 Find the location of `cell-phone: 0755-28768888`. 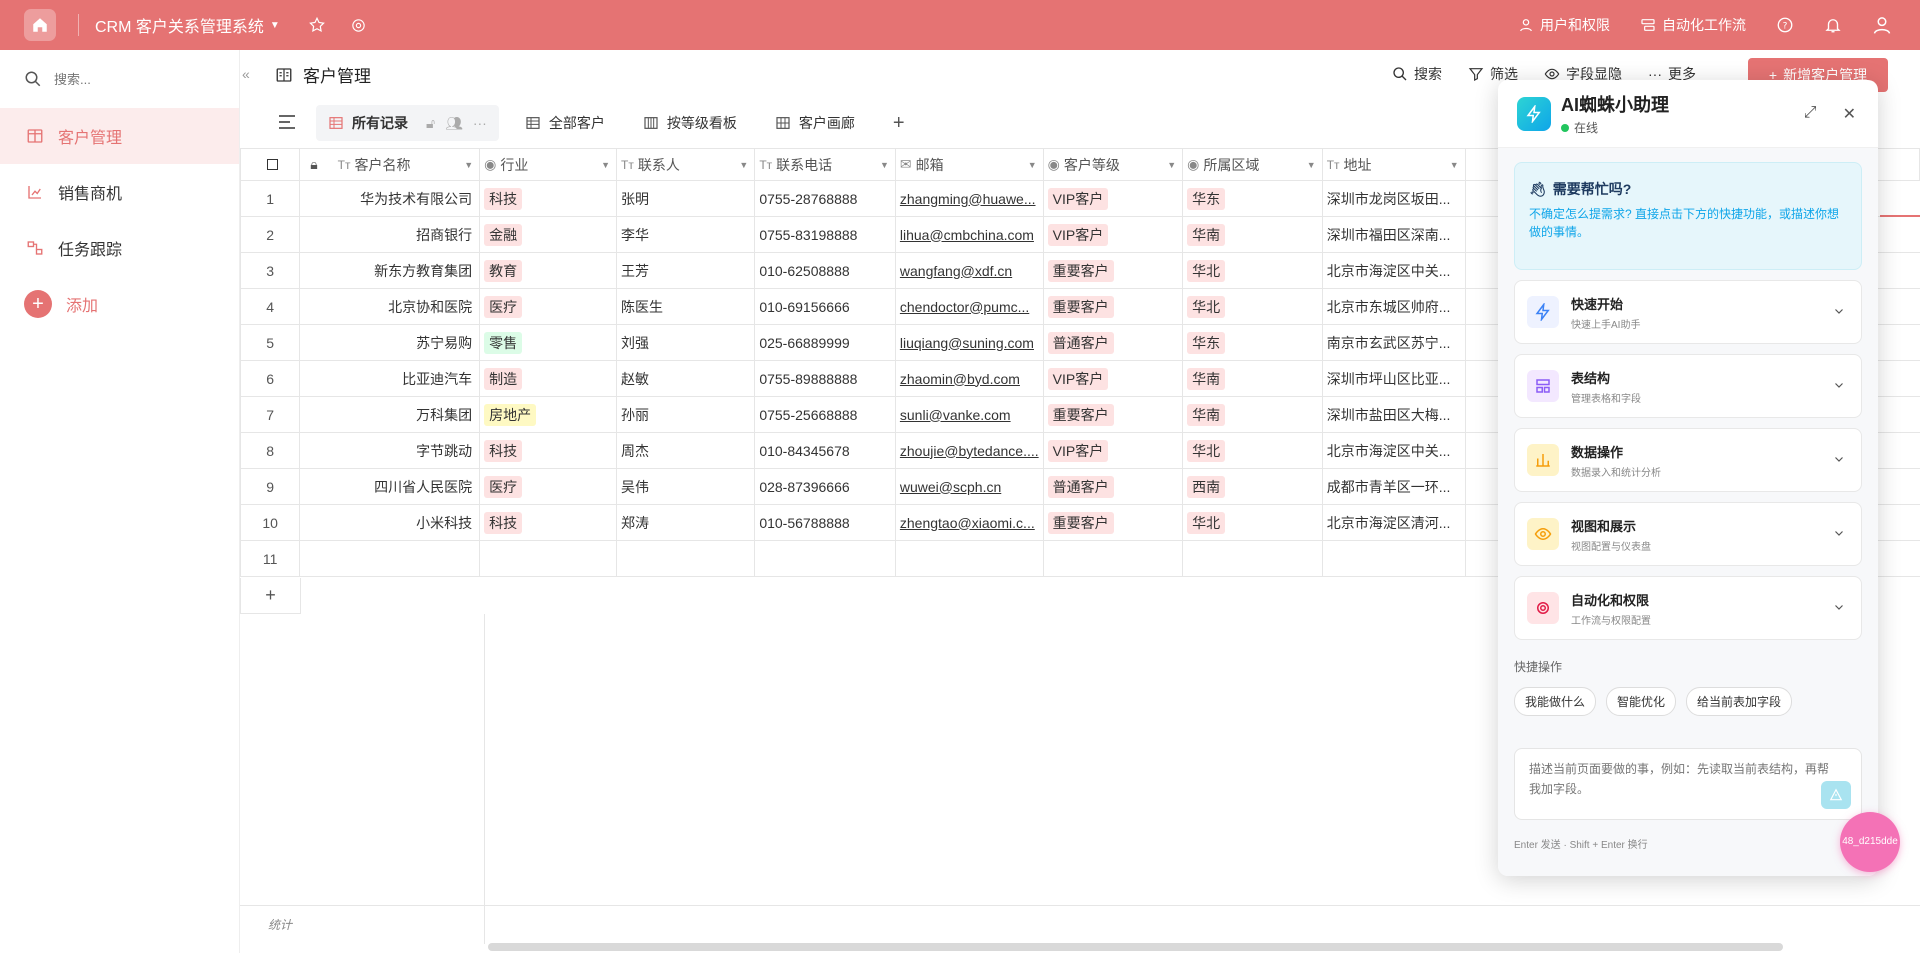

cell-phone: 0755-28768888 is located at coordinates (825, 198).